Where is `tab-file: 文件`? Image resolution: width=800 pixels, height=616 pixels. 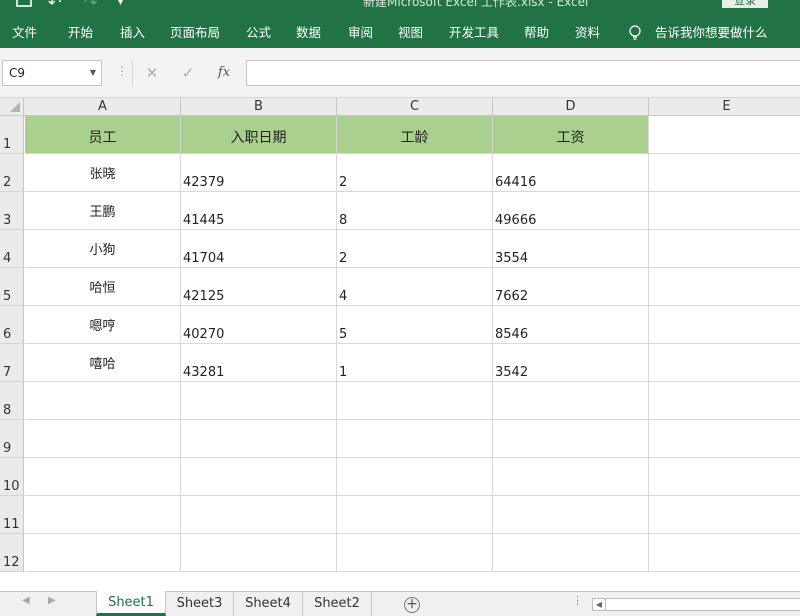 tab-file: 文件 is located at coordinates (24, 33).